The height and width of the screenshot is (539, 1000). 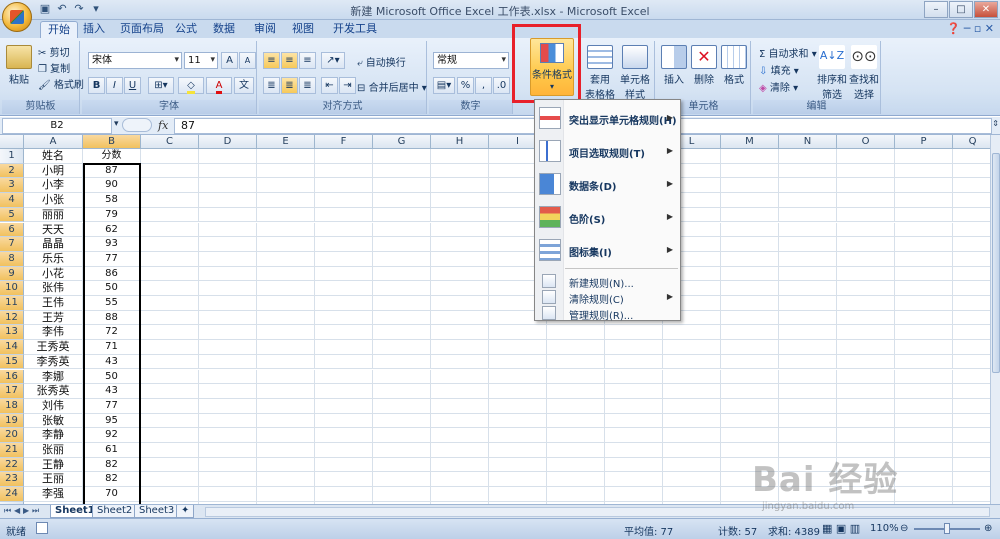 I want to click on menu-item-color-scales: 色阶(S) ▶, so click(x=607, y=218).